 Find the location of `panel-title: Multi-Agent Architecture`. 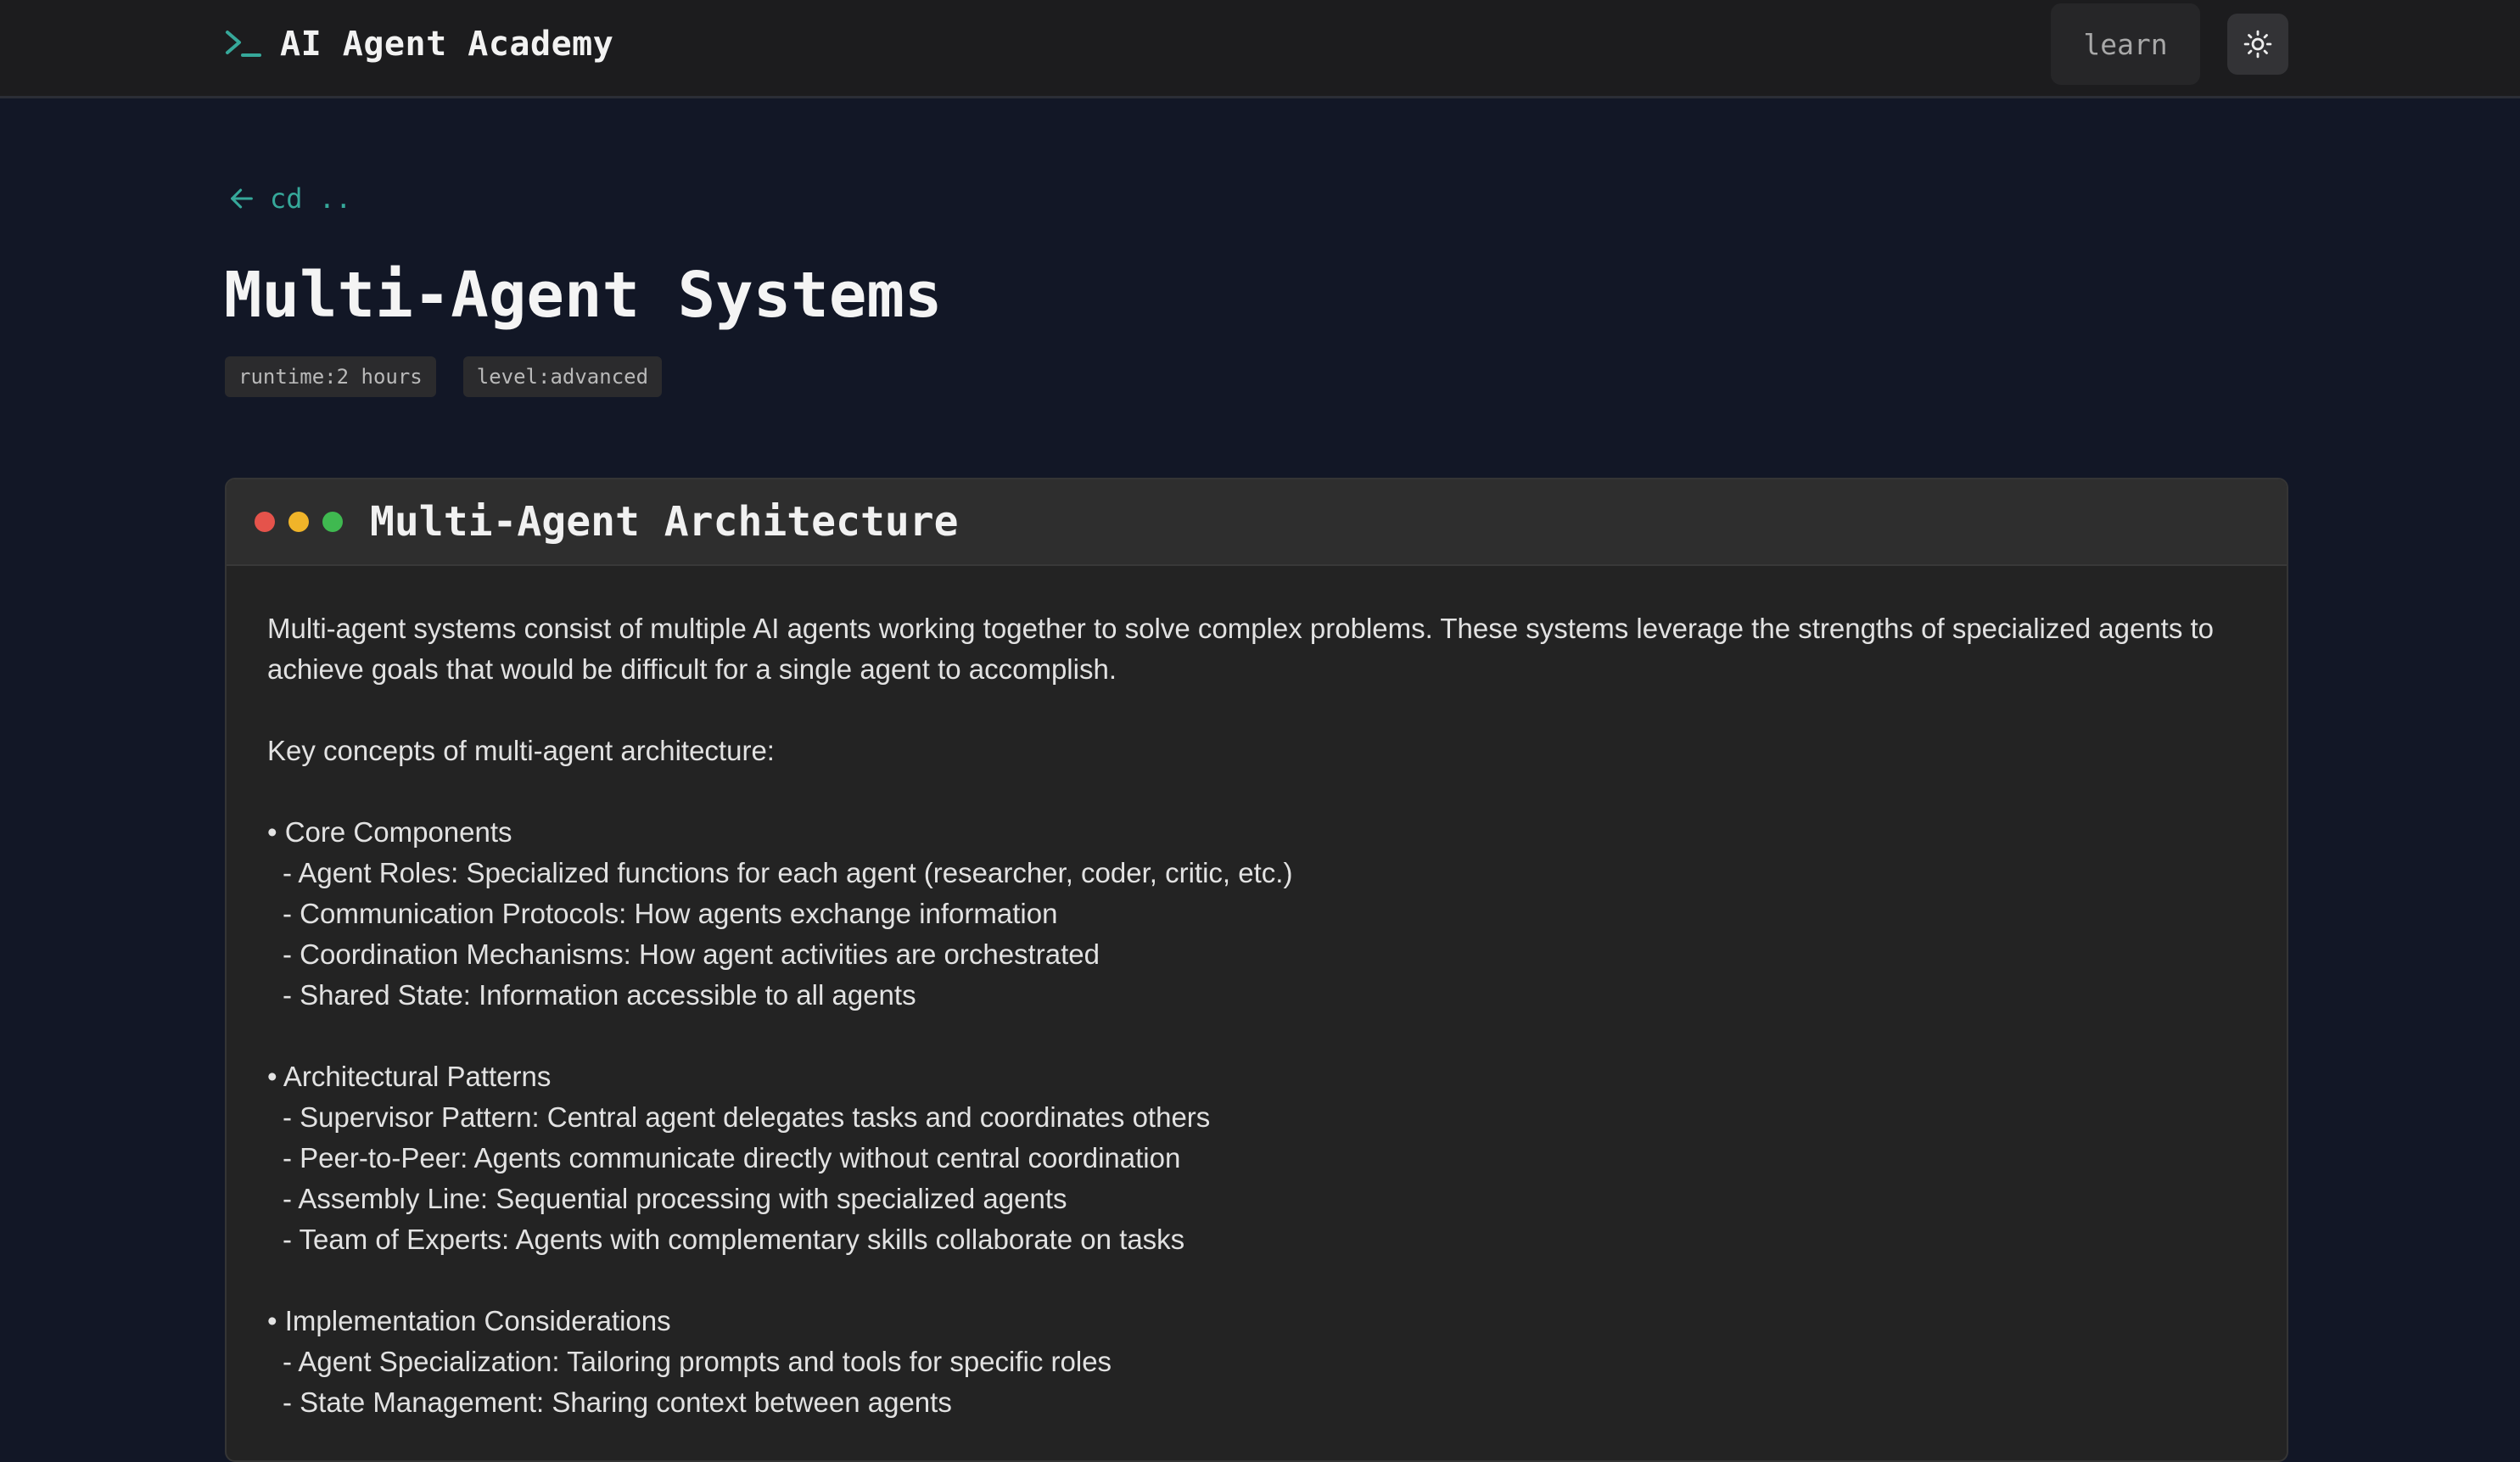

panel-title: Multi-Agent Architecture is located at coordinates (665, 522).